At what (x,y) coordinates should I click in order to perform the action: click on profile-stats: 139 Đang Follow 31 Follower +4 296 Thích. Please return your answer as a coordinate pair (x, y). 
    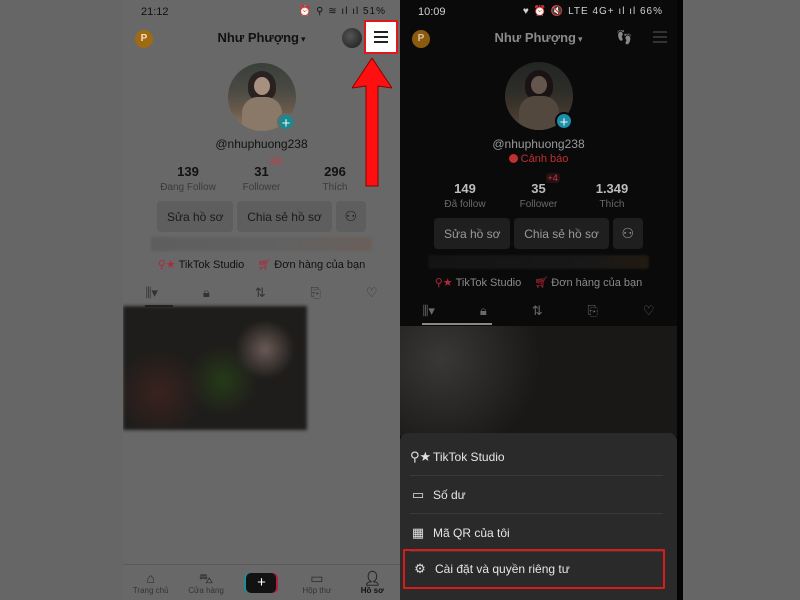
    Looking at the image, I should click on (261, 174).